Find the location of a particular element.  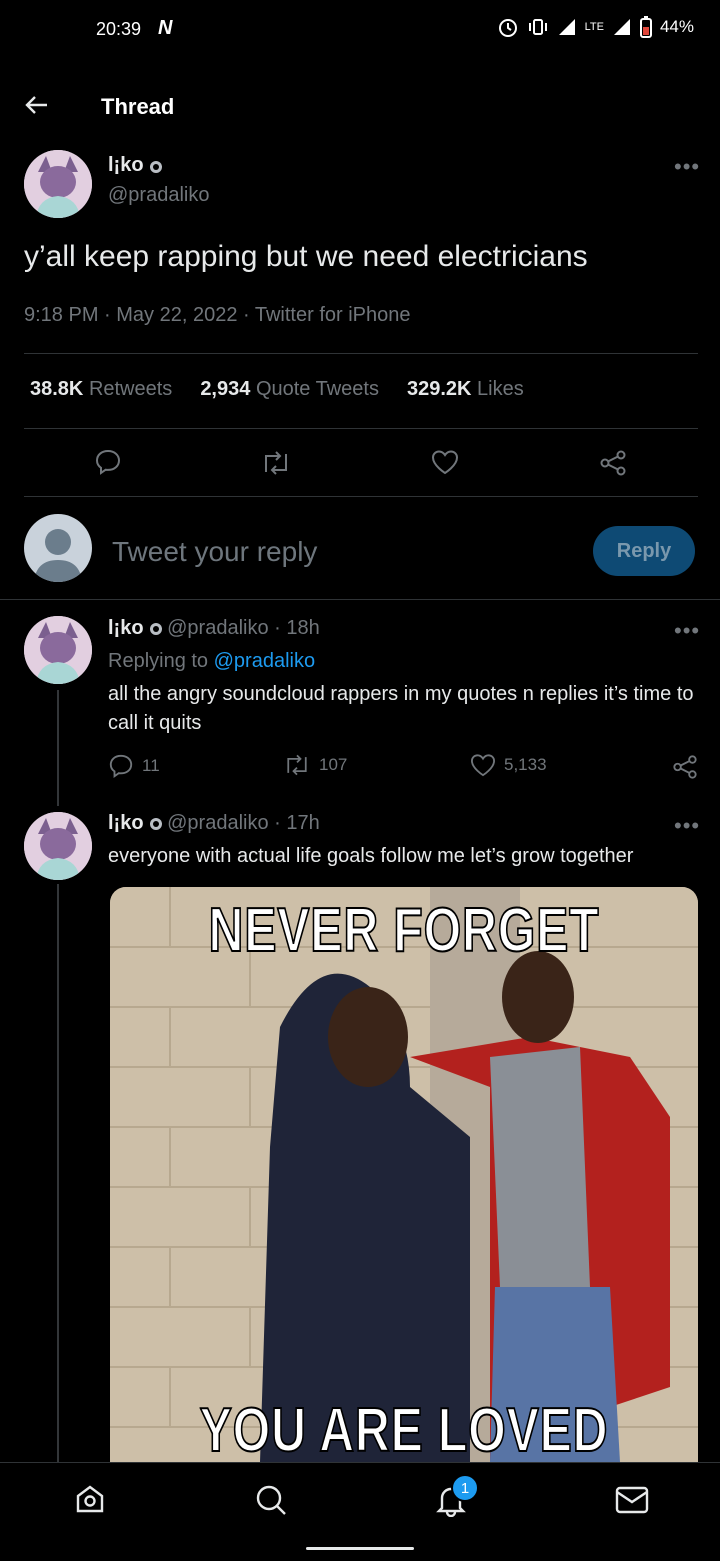

user-avatar-placeholder-icon is located at coordinates (58, 548).